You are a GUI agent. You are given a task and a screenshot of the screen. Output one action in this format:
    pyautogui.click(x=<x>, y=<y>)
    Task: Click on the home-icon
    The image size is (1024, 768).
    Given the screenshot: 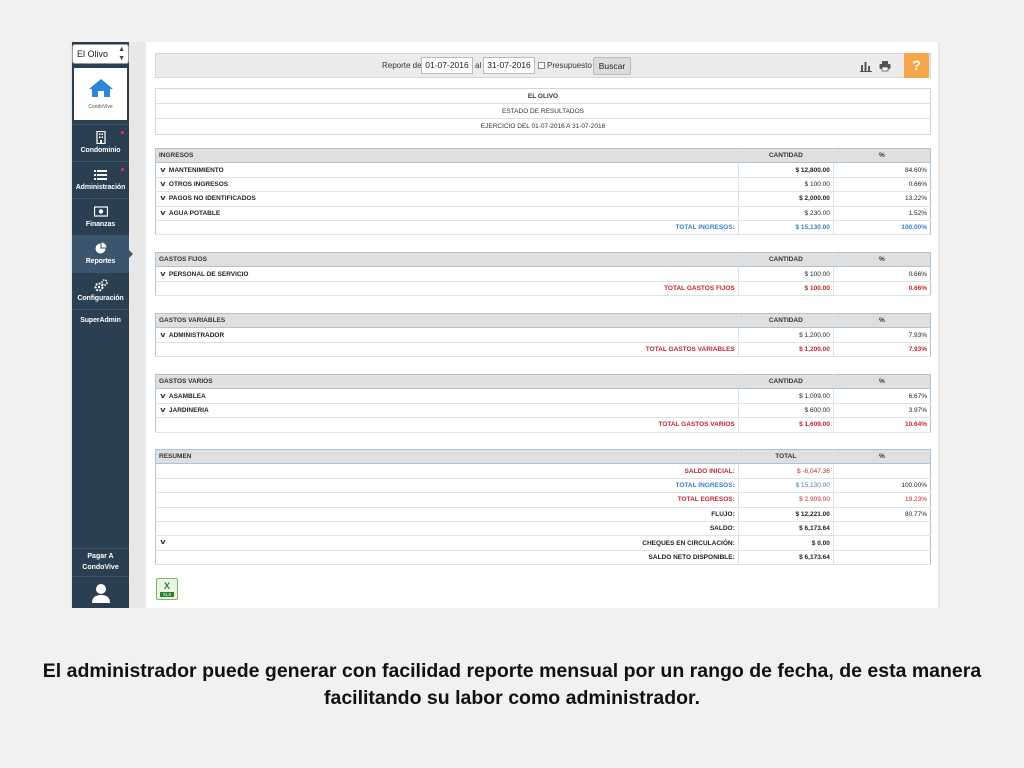 What is the action you would take?
    pyautogui.click(x=100, y=88)
    